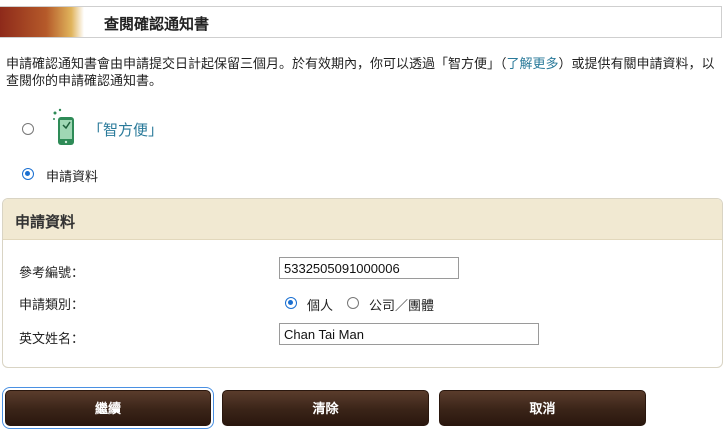  Describe the element at coordinates (45, 222) in the screenshot. I see `panel-title: 申請資料` at that location.